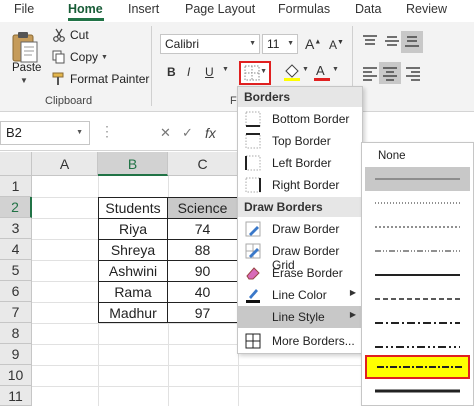 The height and width of the screenshot is (406, 474). Describe the element at coordinates (133, 292) in the screenshot. I see `table-cell: Rama` at that location.